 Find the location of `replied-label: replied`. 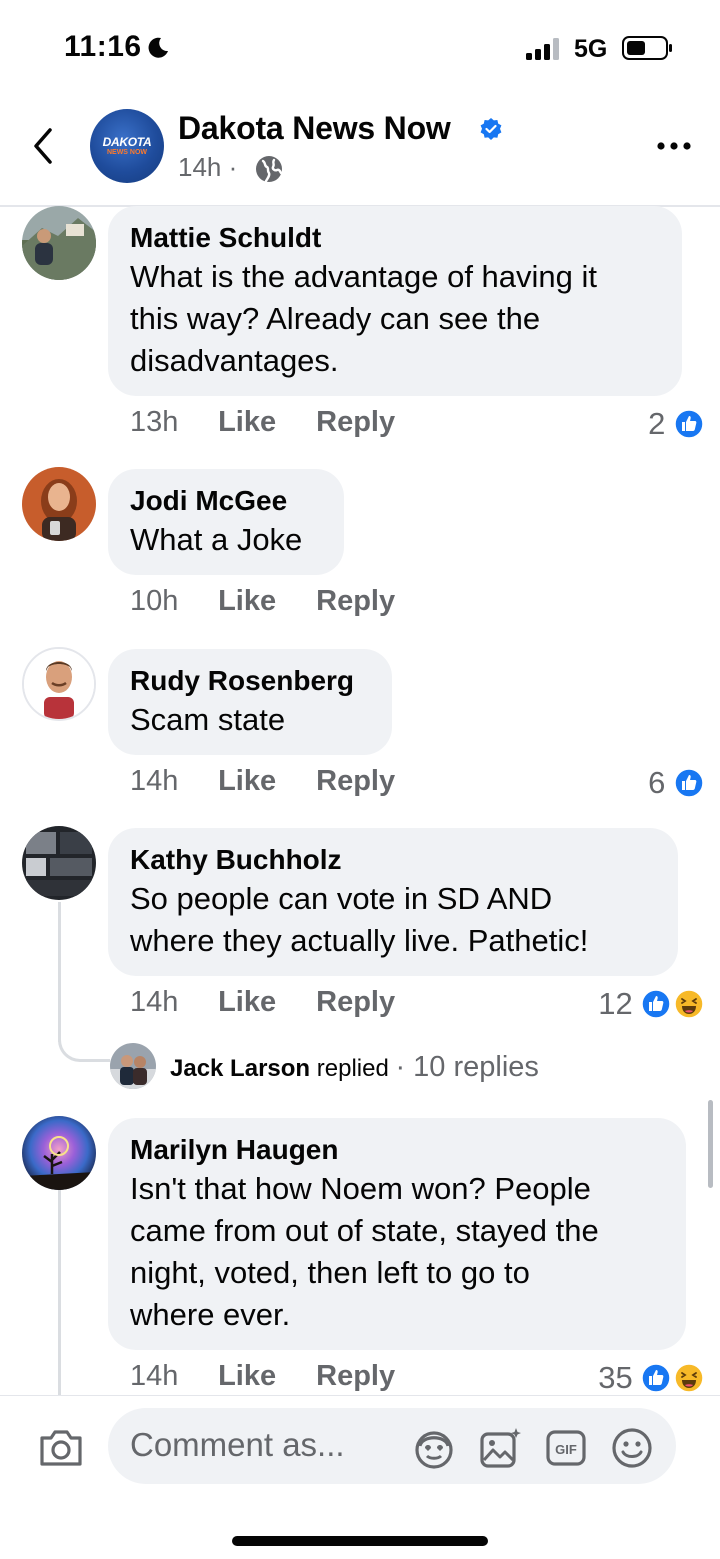

replied-label: replied is located at coordinates (352, 1068).